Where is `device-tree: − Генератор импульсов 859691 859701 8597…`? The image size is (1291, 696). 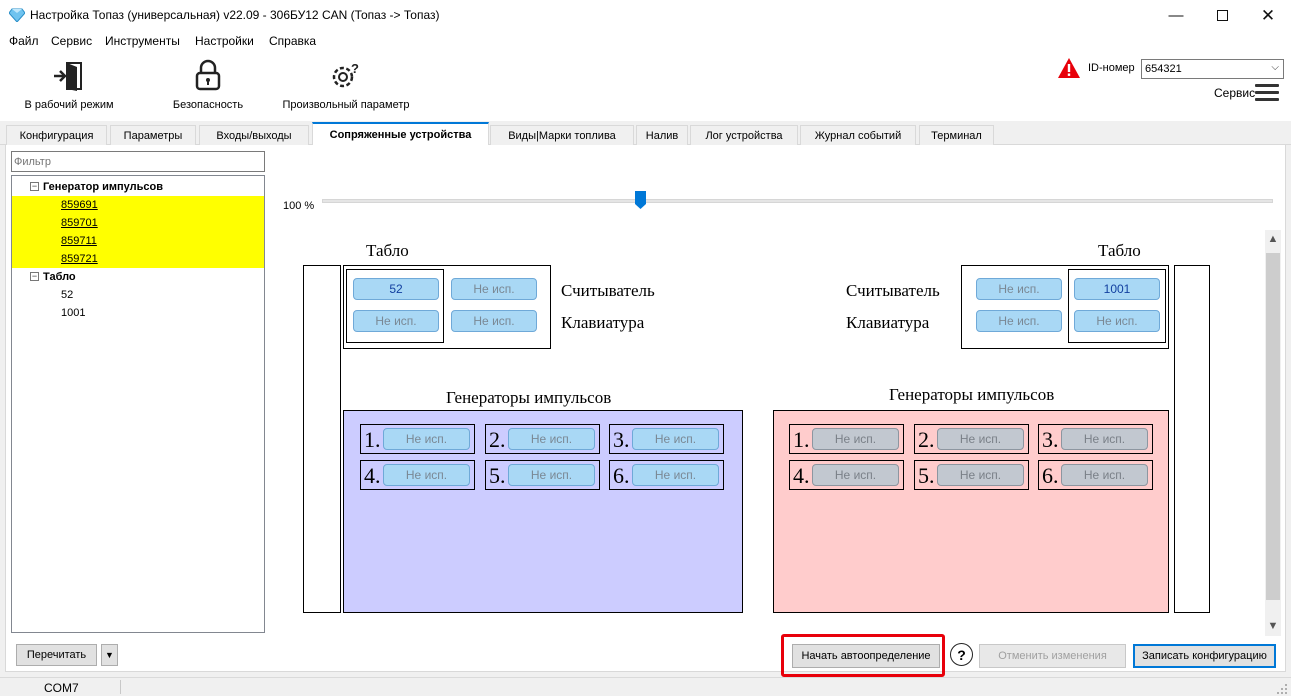 device-tree: − Генератор импульсов 859691 859701 8597… is located at coordinates (138, 404).